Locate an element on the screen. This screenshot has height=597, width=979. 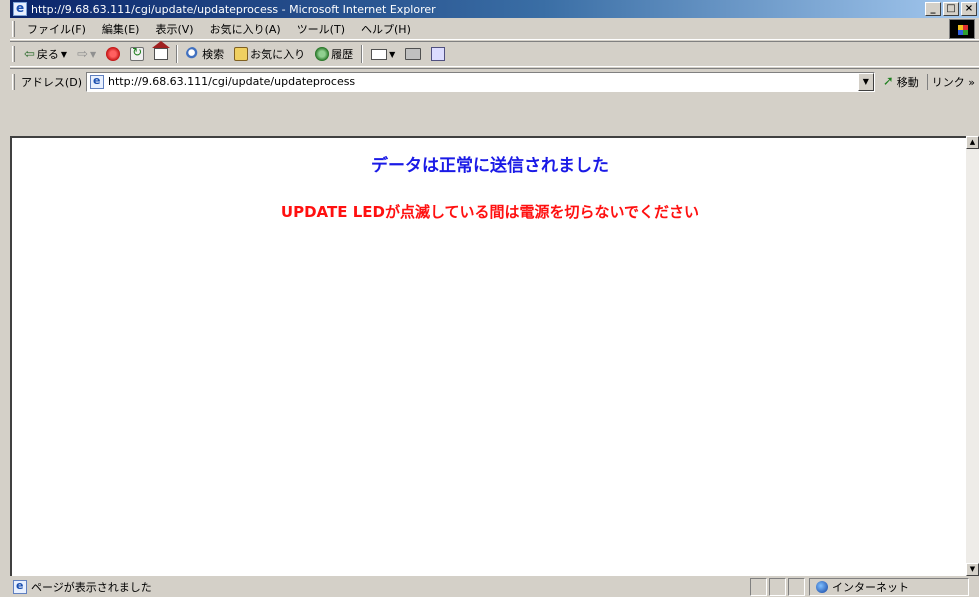
favorites-button: お気に入り is located at coordinates (269, 54).